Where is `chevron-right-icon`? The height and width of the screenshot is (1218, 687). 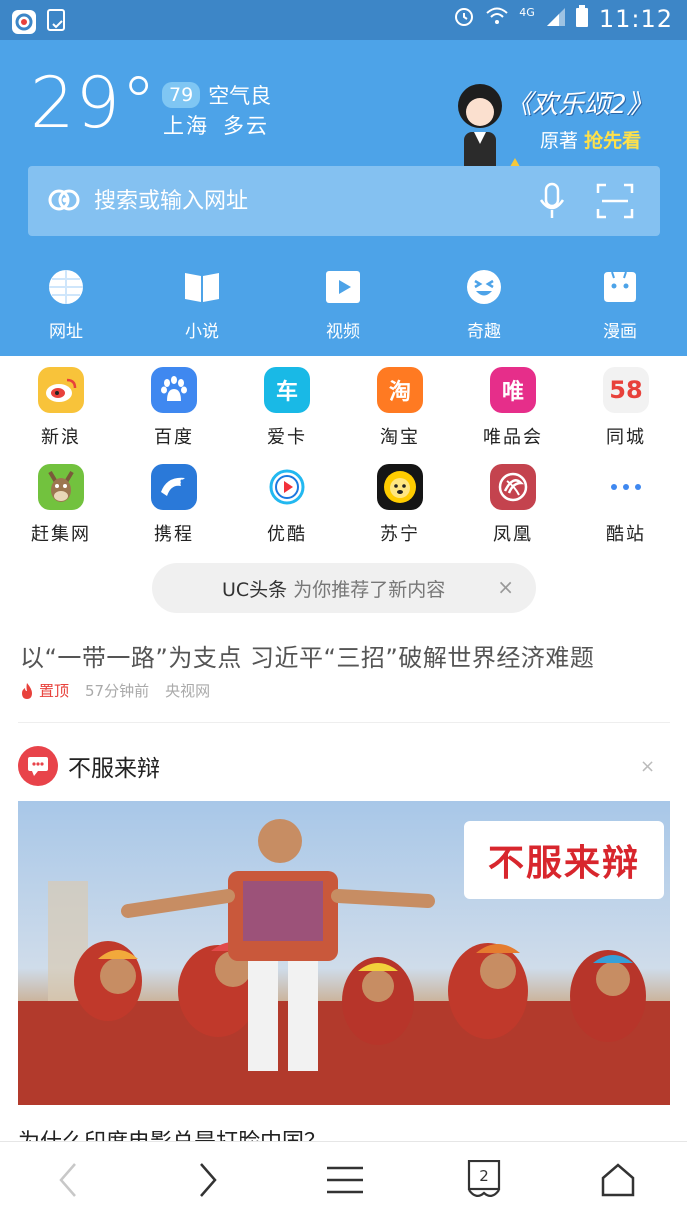 chevron-right-icon is located at coordinates (208, 1180).